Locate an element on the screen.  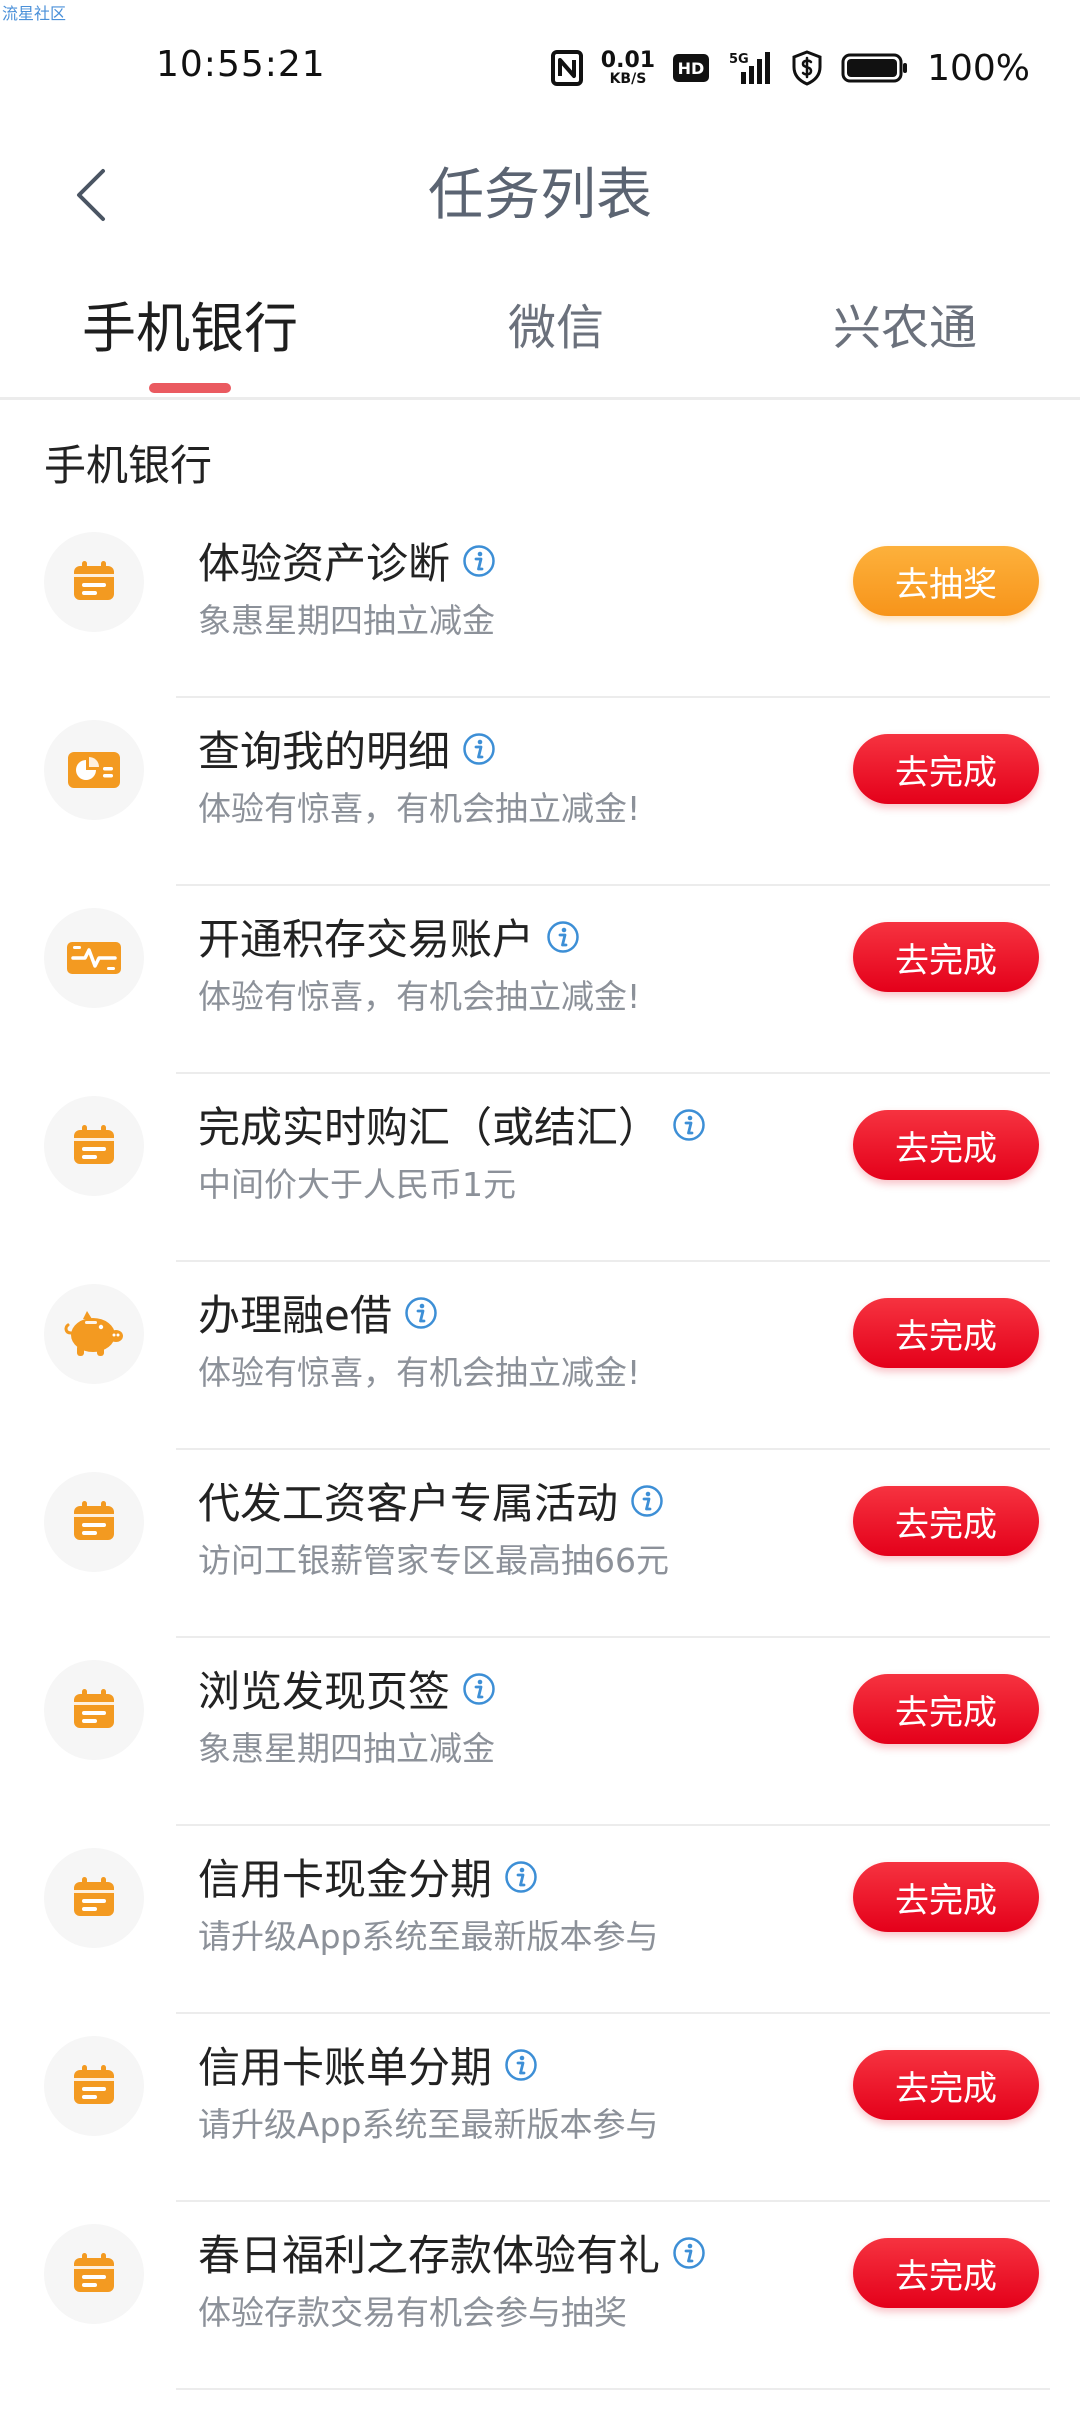
net-speed: 0.01 KB/S is located at coordinates (628, 67).